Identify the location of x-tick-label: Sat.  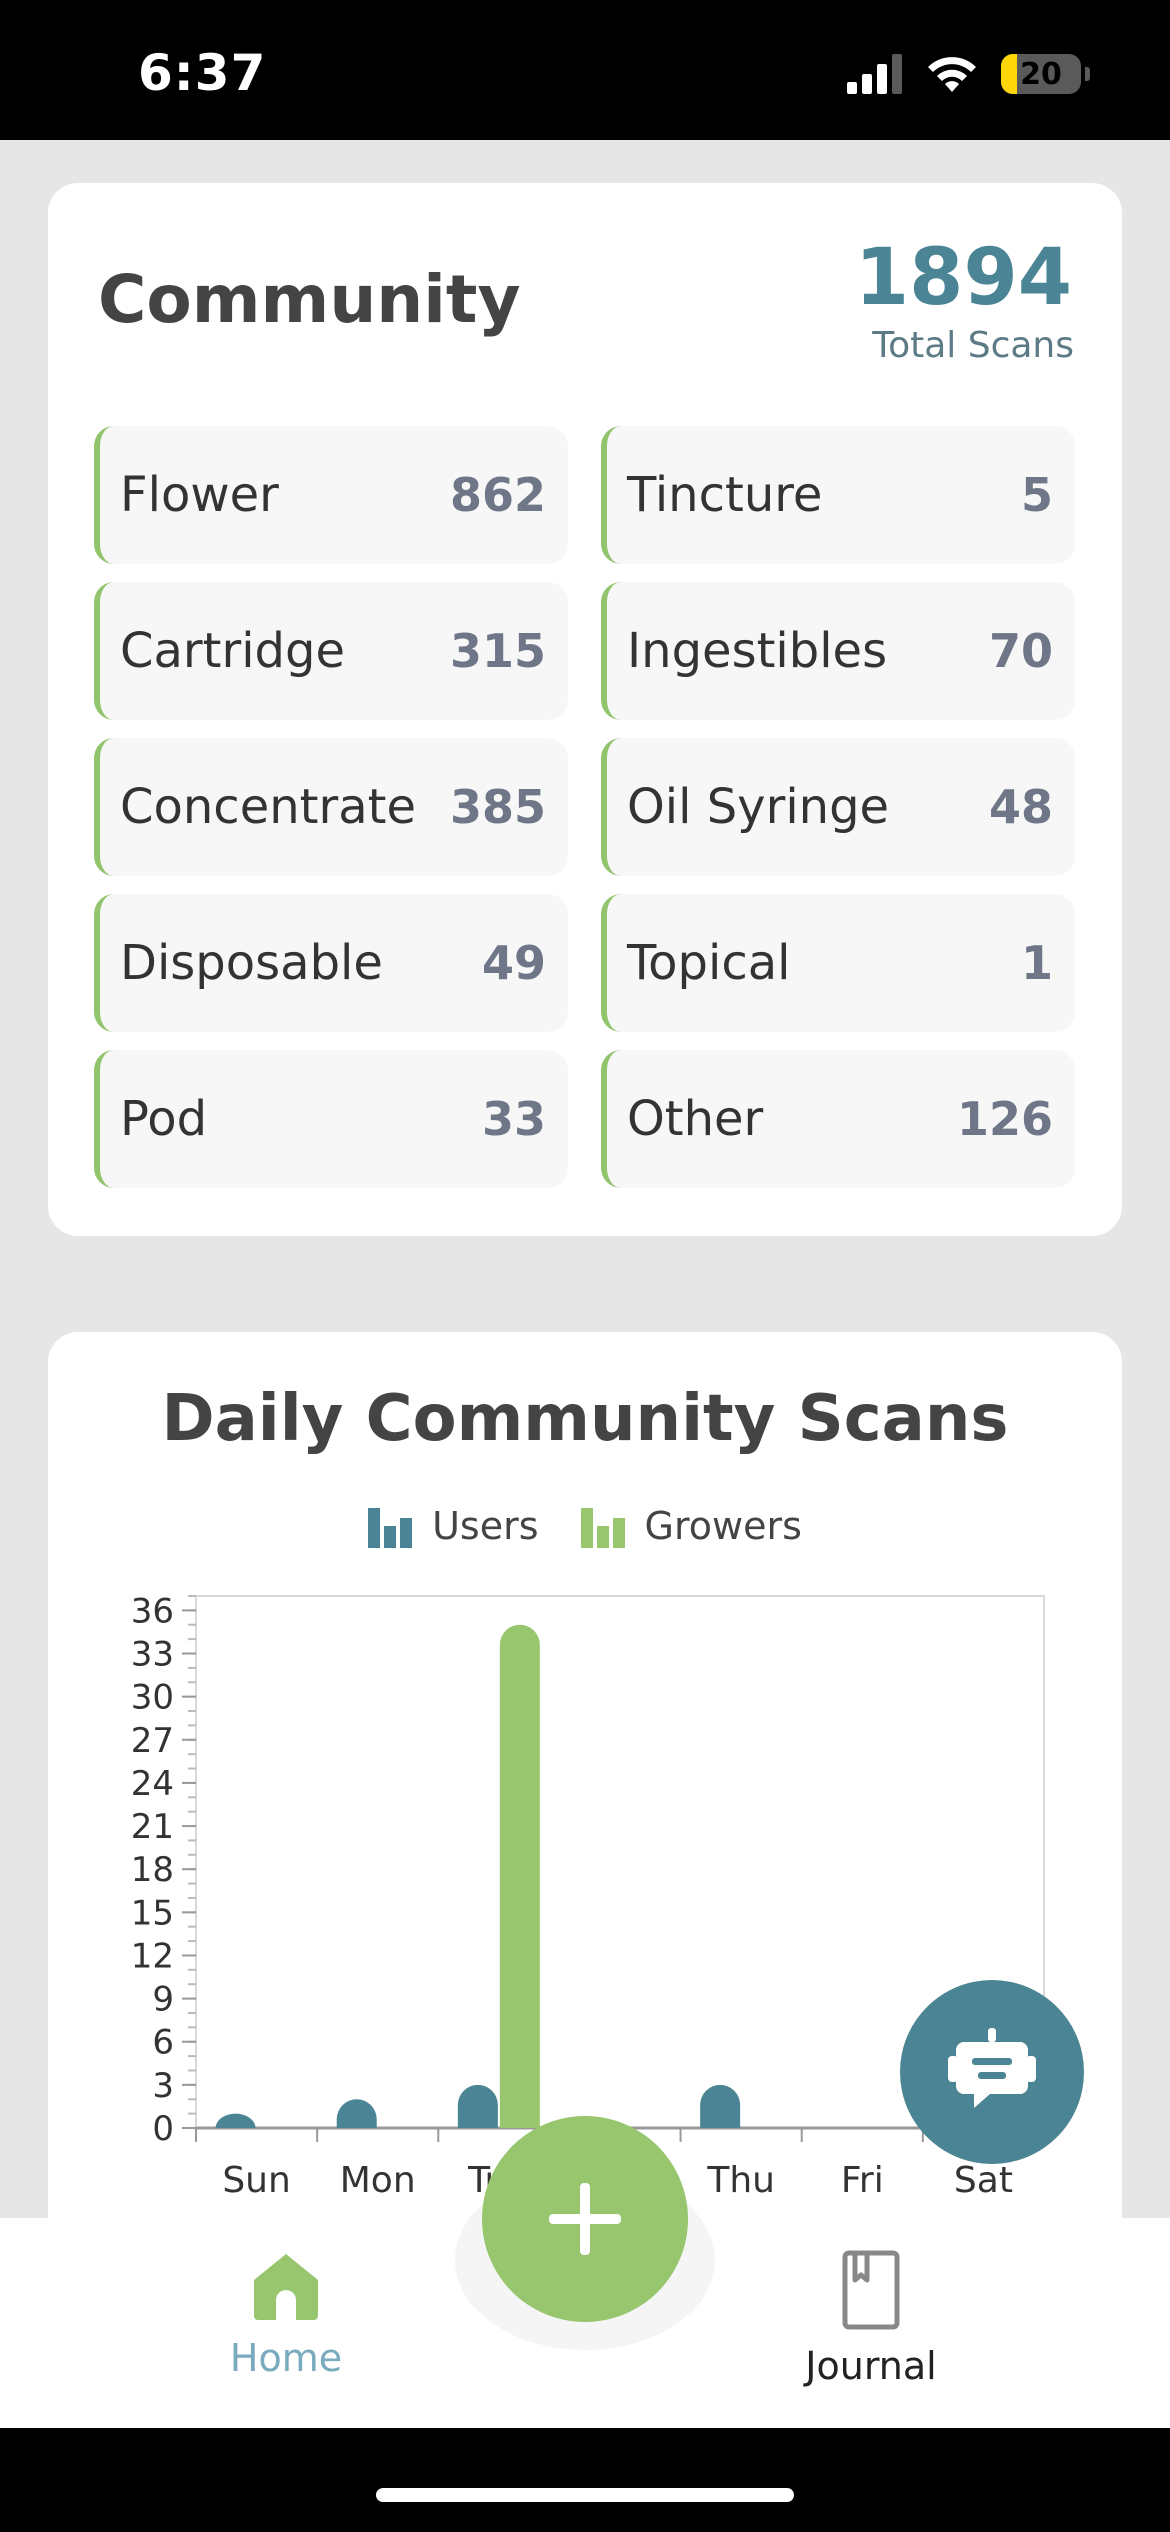
(983, 2180).